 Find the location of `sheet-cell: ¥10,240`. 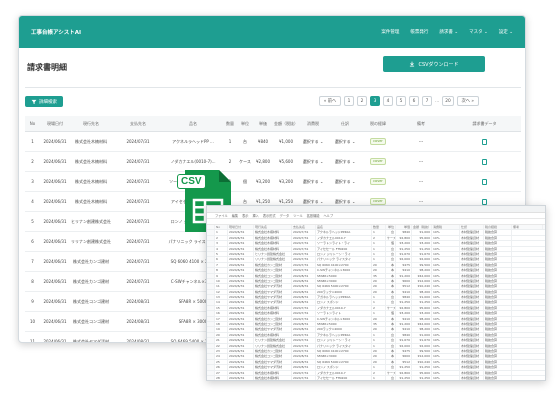

sheet-cell: ¥10,240 is located at coordinates (422, 286).